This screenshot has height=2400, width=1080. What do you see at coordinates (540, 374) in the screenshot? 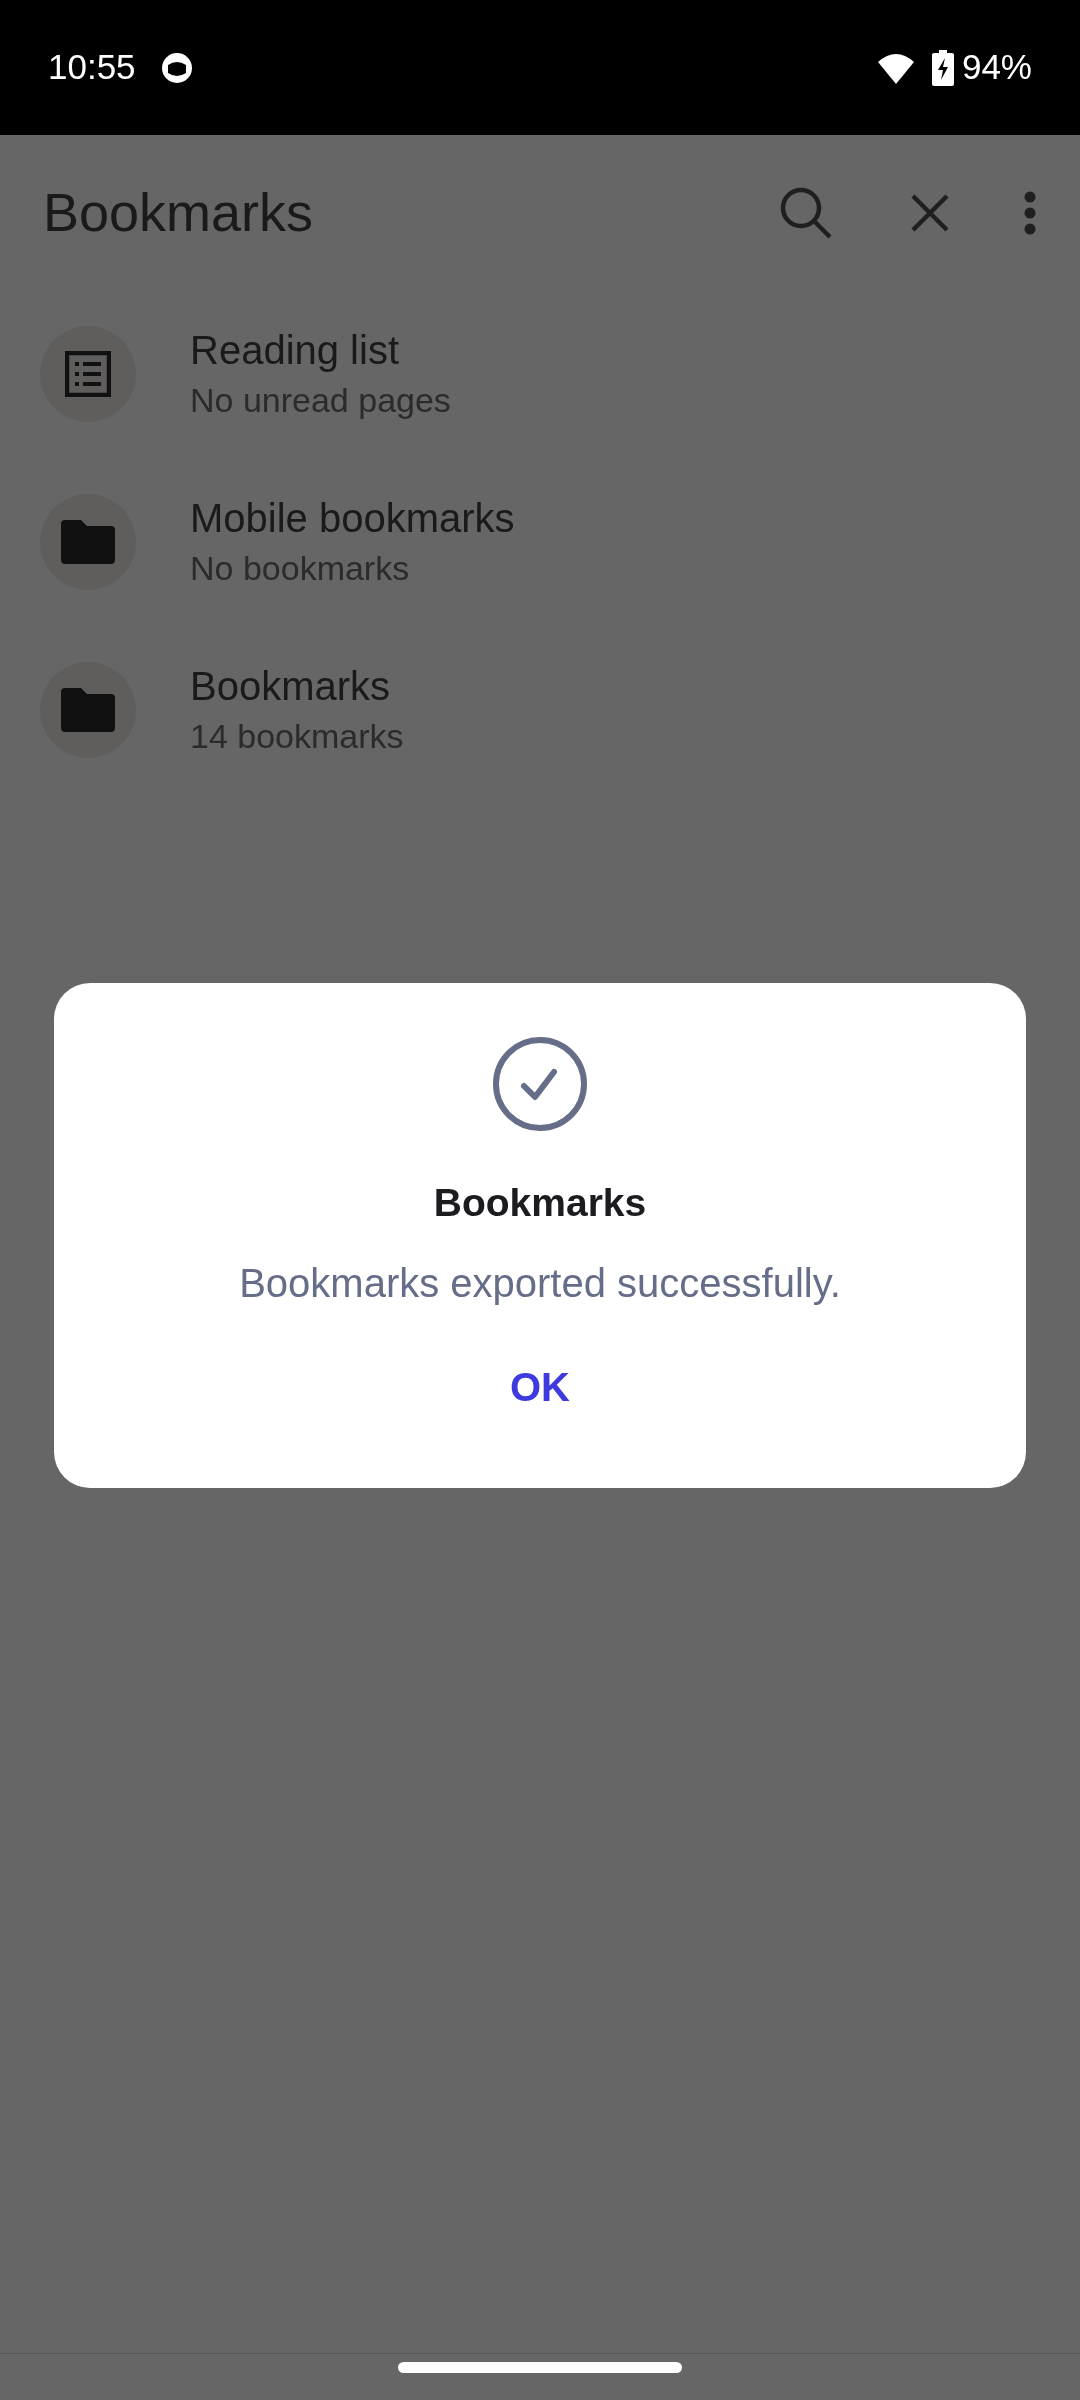
I see `bookmark-folder-row: Reading list No unread pages` at bounding box center [540, 374].